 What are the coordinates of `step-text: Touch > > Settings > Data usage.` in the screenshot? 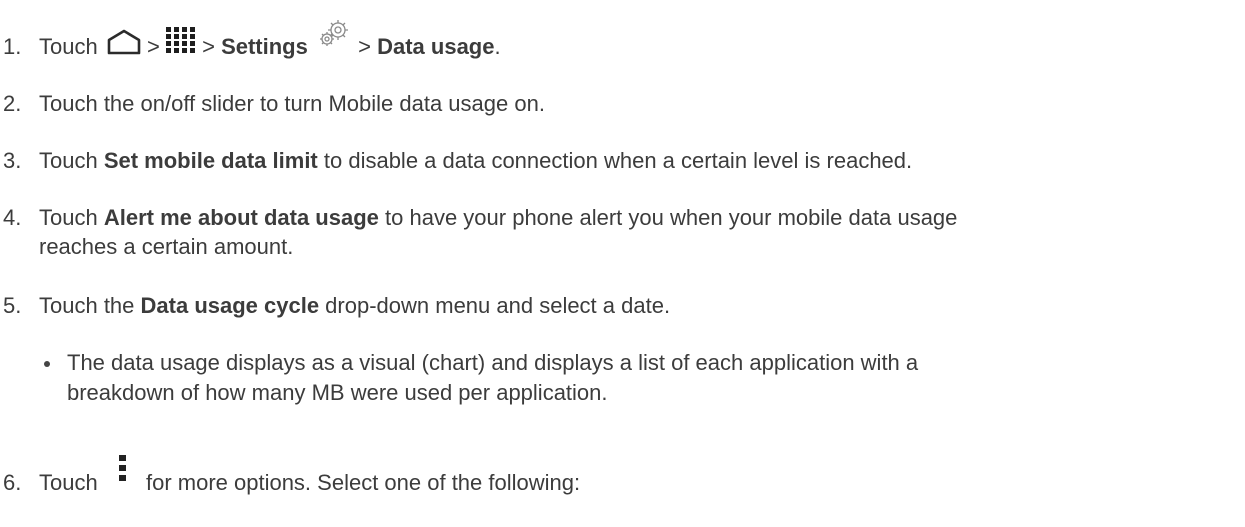 It's located at (270, 40).